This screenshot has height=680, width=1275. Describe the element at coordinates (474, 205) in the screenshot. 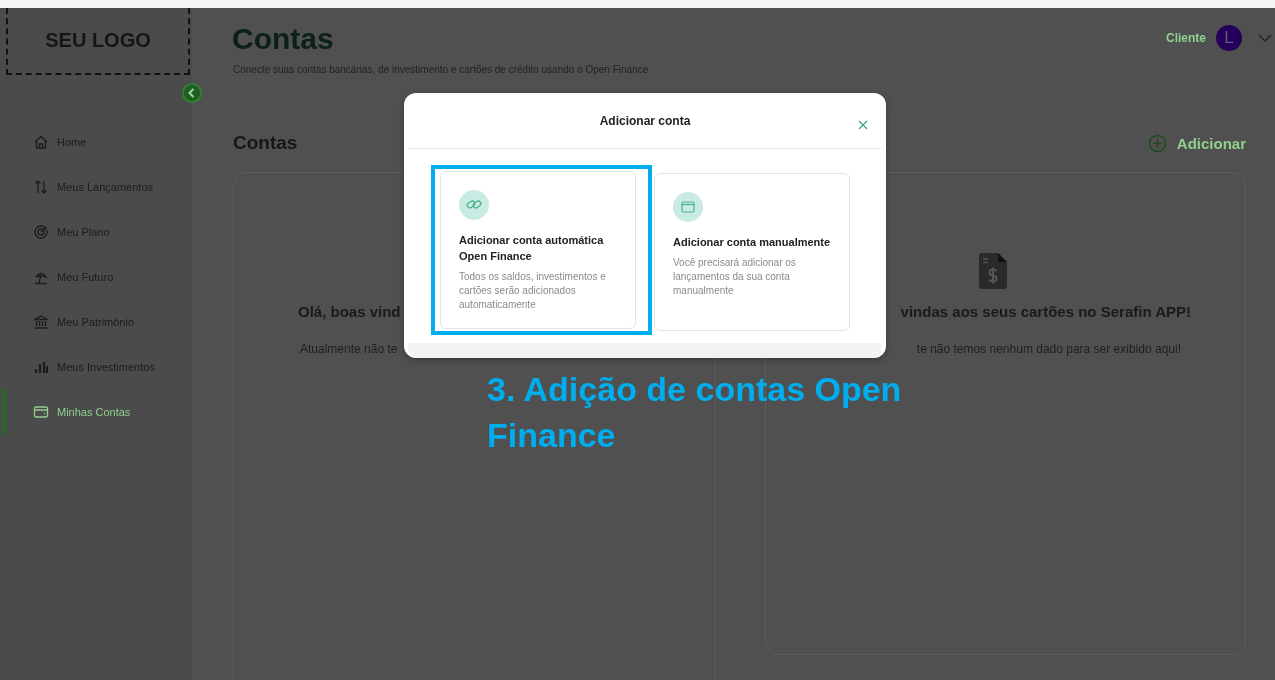

I see `link-icon` at that location.